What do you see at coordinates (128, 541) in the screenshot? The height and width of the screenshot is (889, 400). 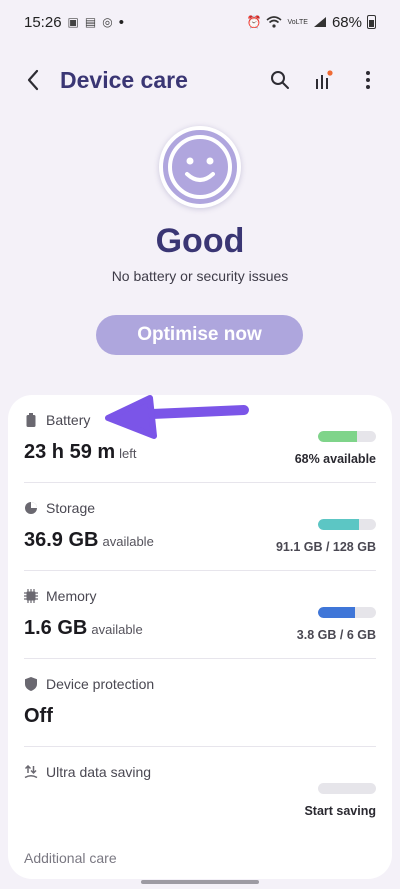 I see `storage-suffix: available` at bounding box center [128, 541].